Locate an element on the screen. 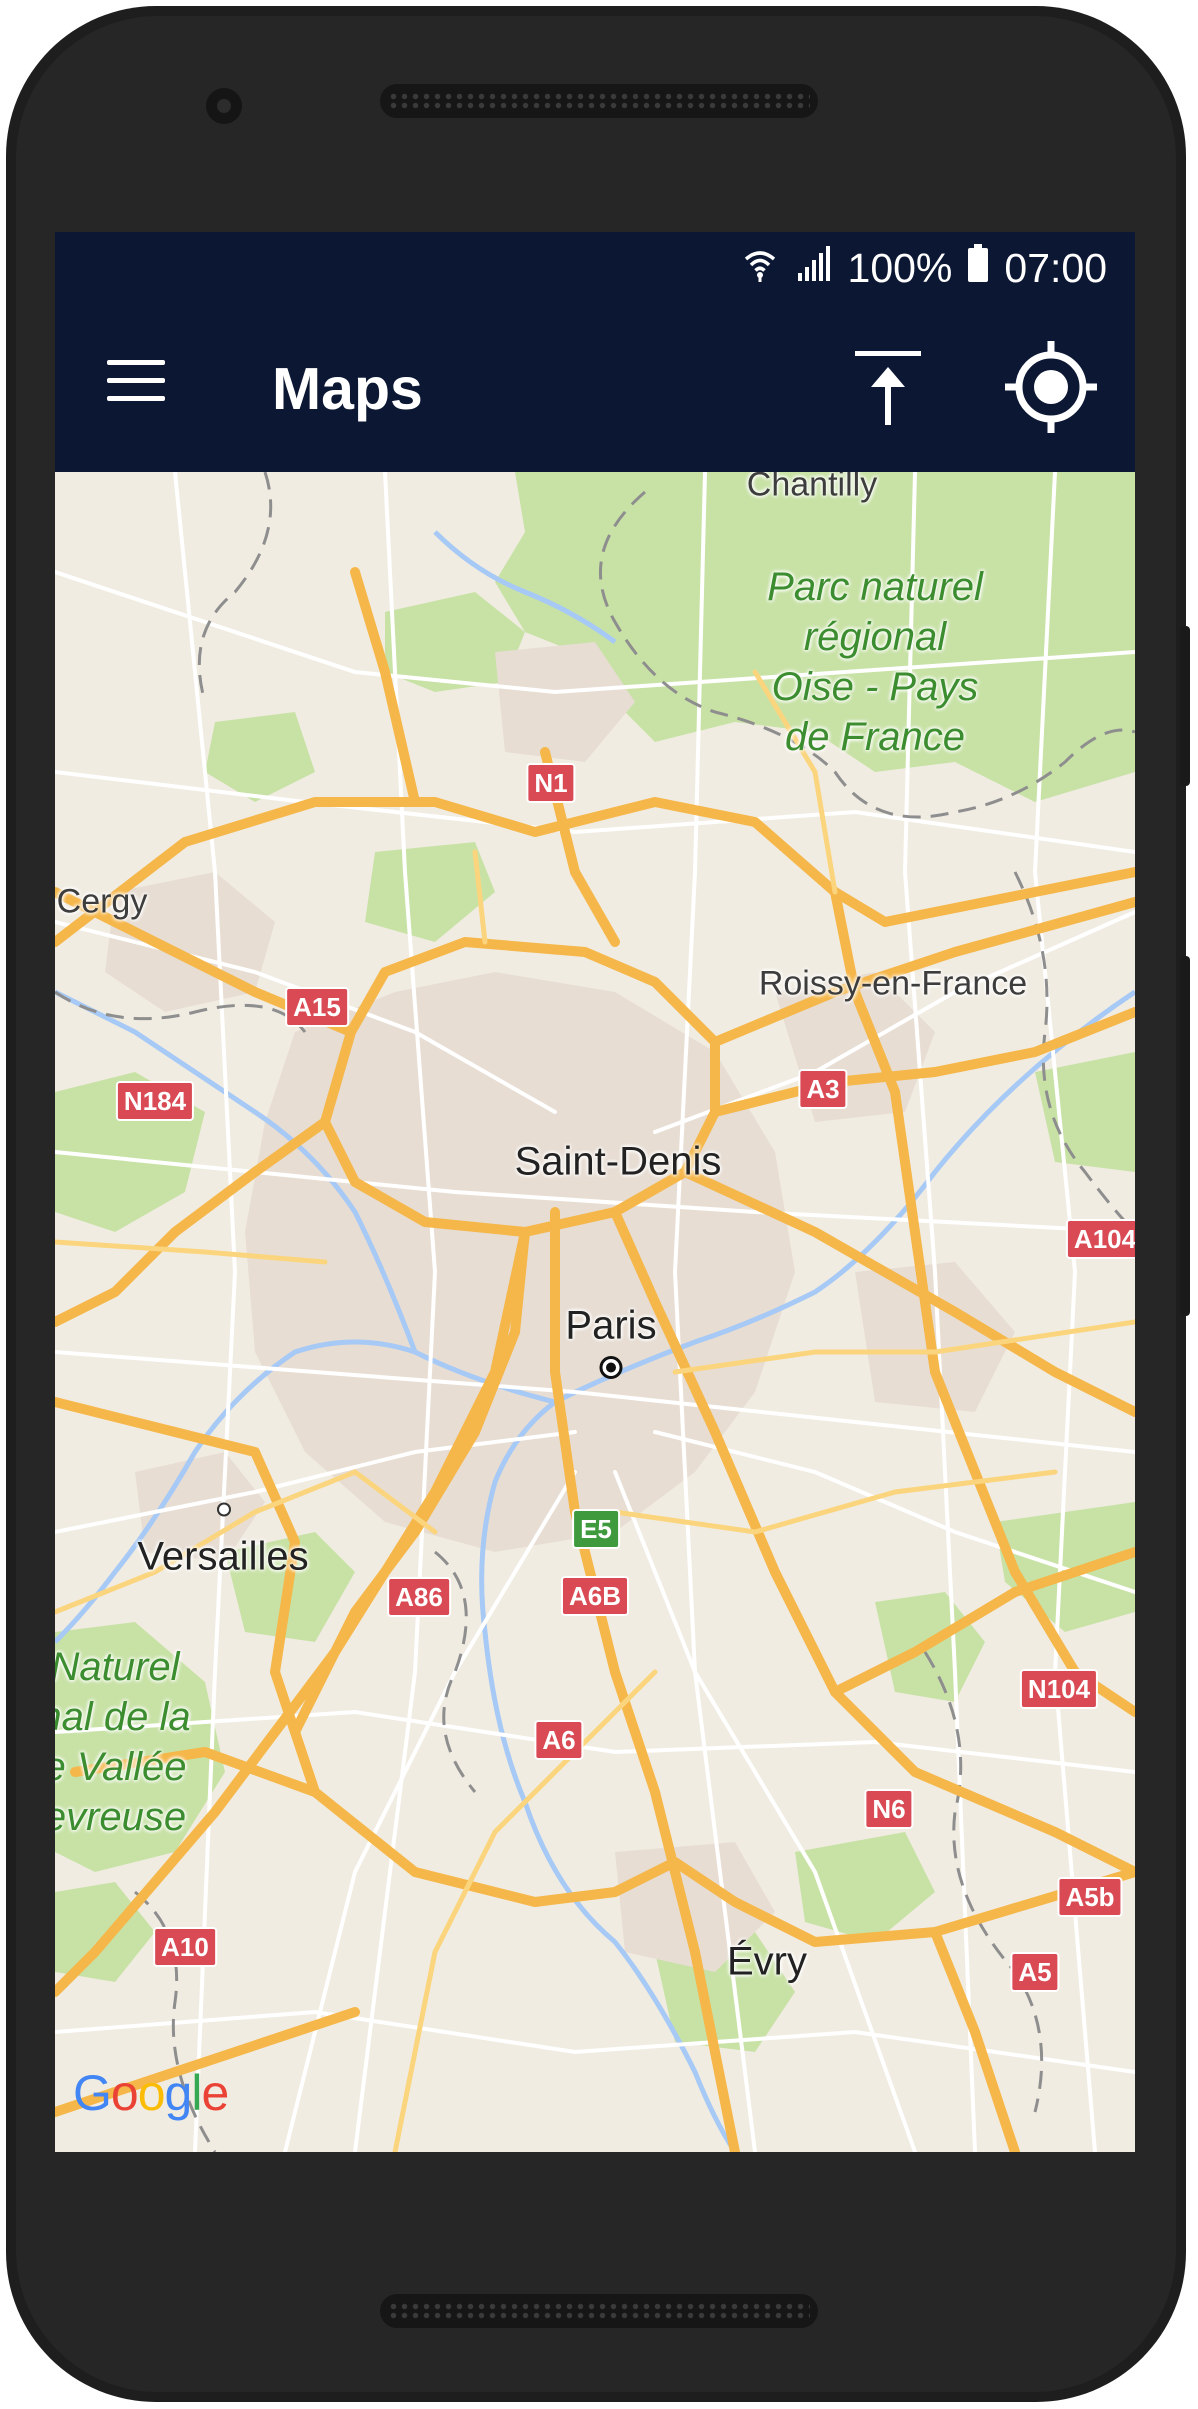 This screenshot has width=1198, height=2409. park-label-line: de France is located at coordinates (875, 737).